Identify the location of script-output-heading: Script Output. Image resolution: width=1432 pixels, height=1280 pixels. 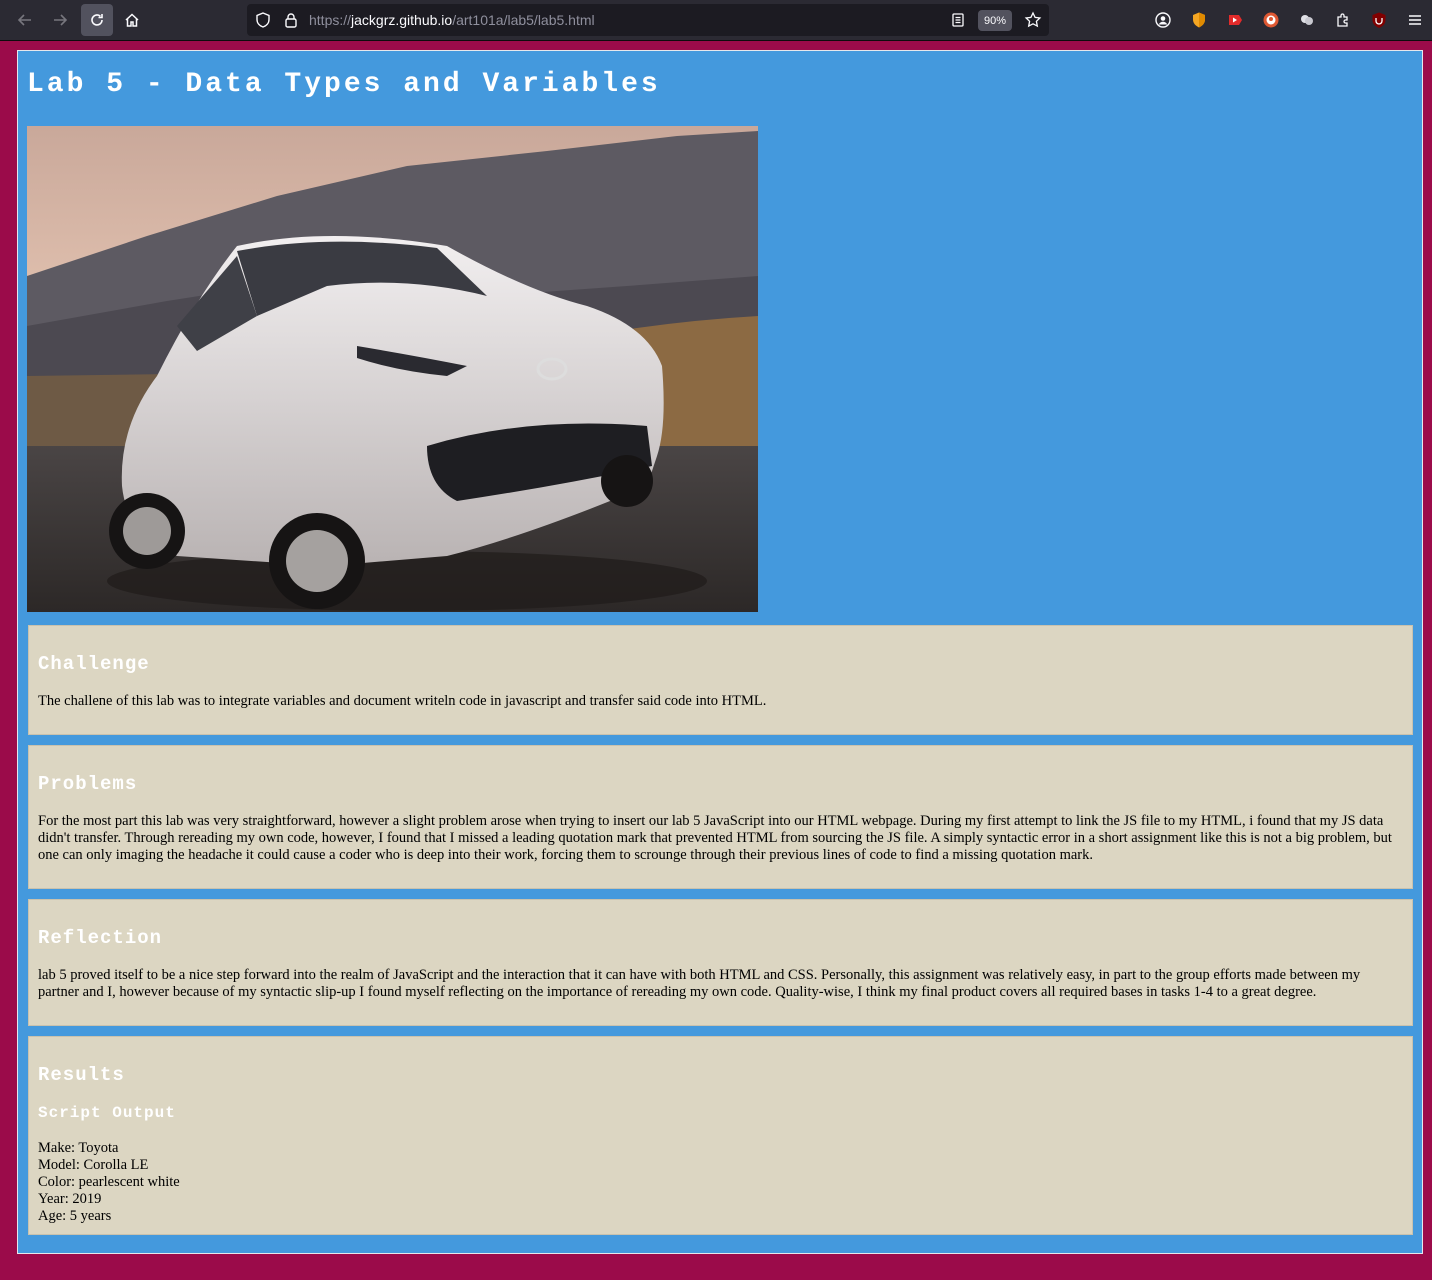
(107, 1113).